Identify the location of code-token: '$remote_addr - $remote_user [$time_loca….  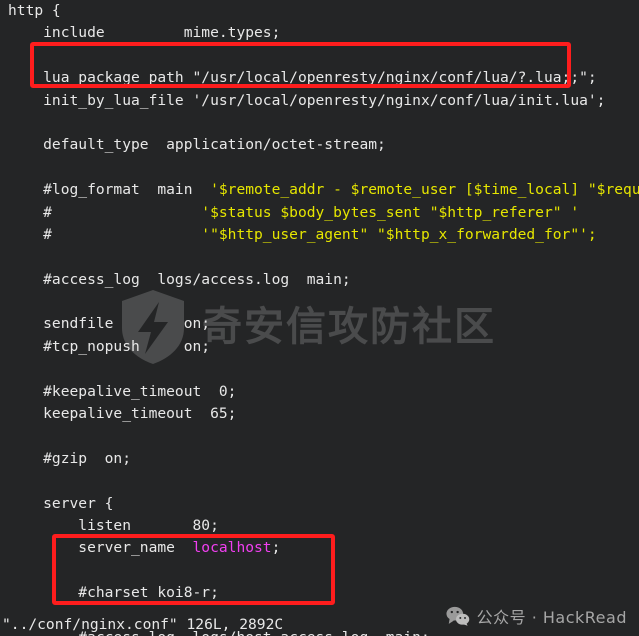
(424, 190).